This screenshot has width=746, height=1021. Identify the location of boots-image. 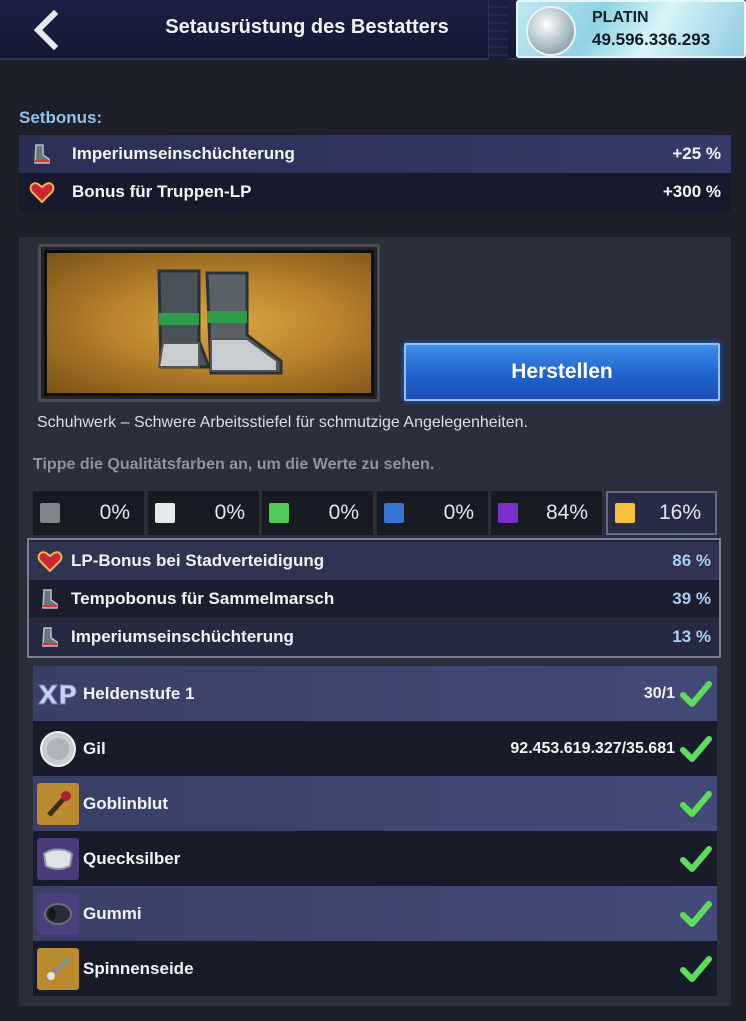
(209, 323).